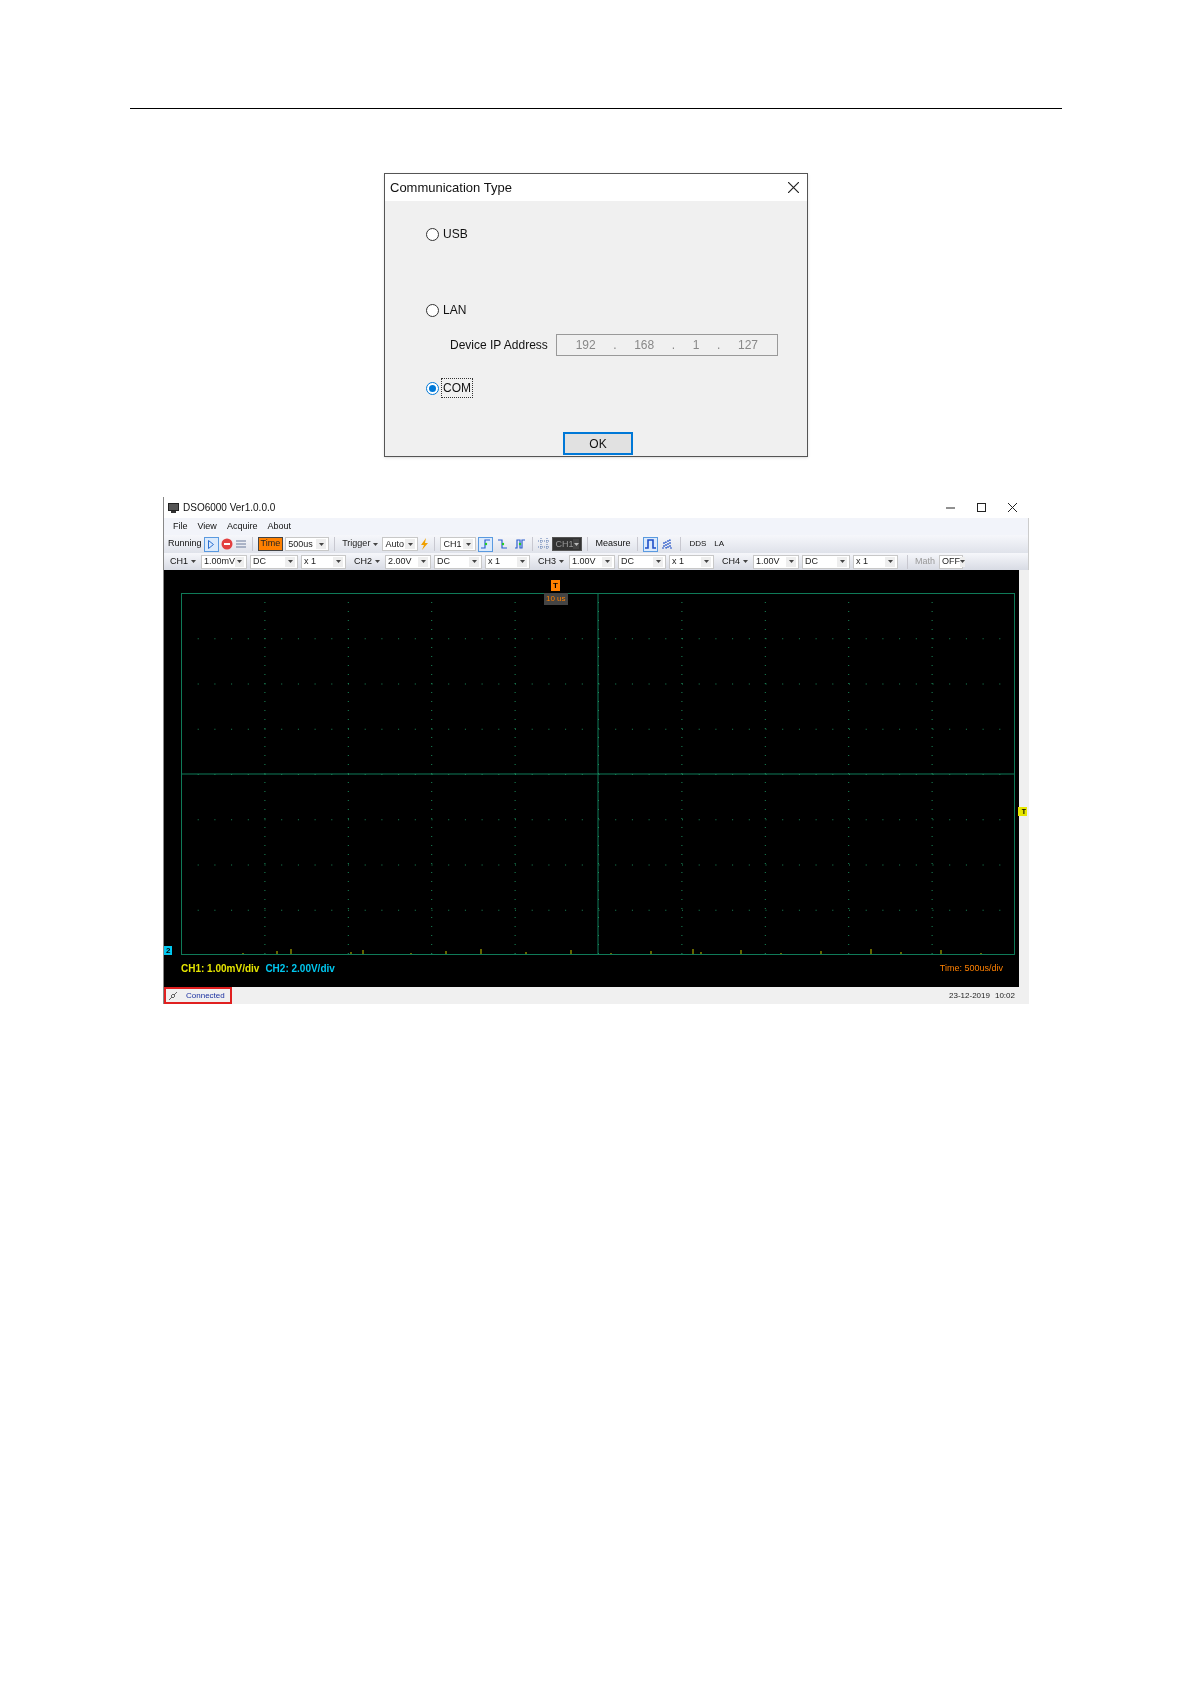 This screenshot has height=1685, width=1192. I want to click on math-label: Math, so click(925, 561).